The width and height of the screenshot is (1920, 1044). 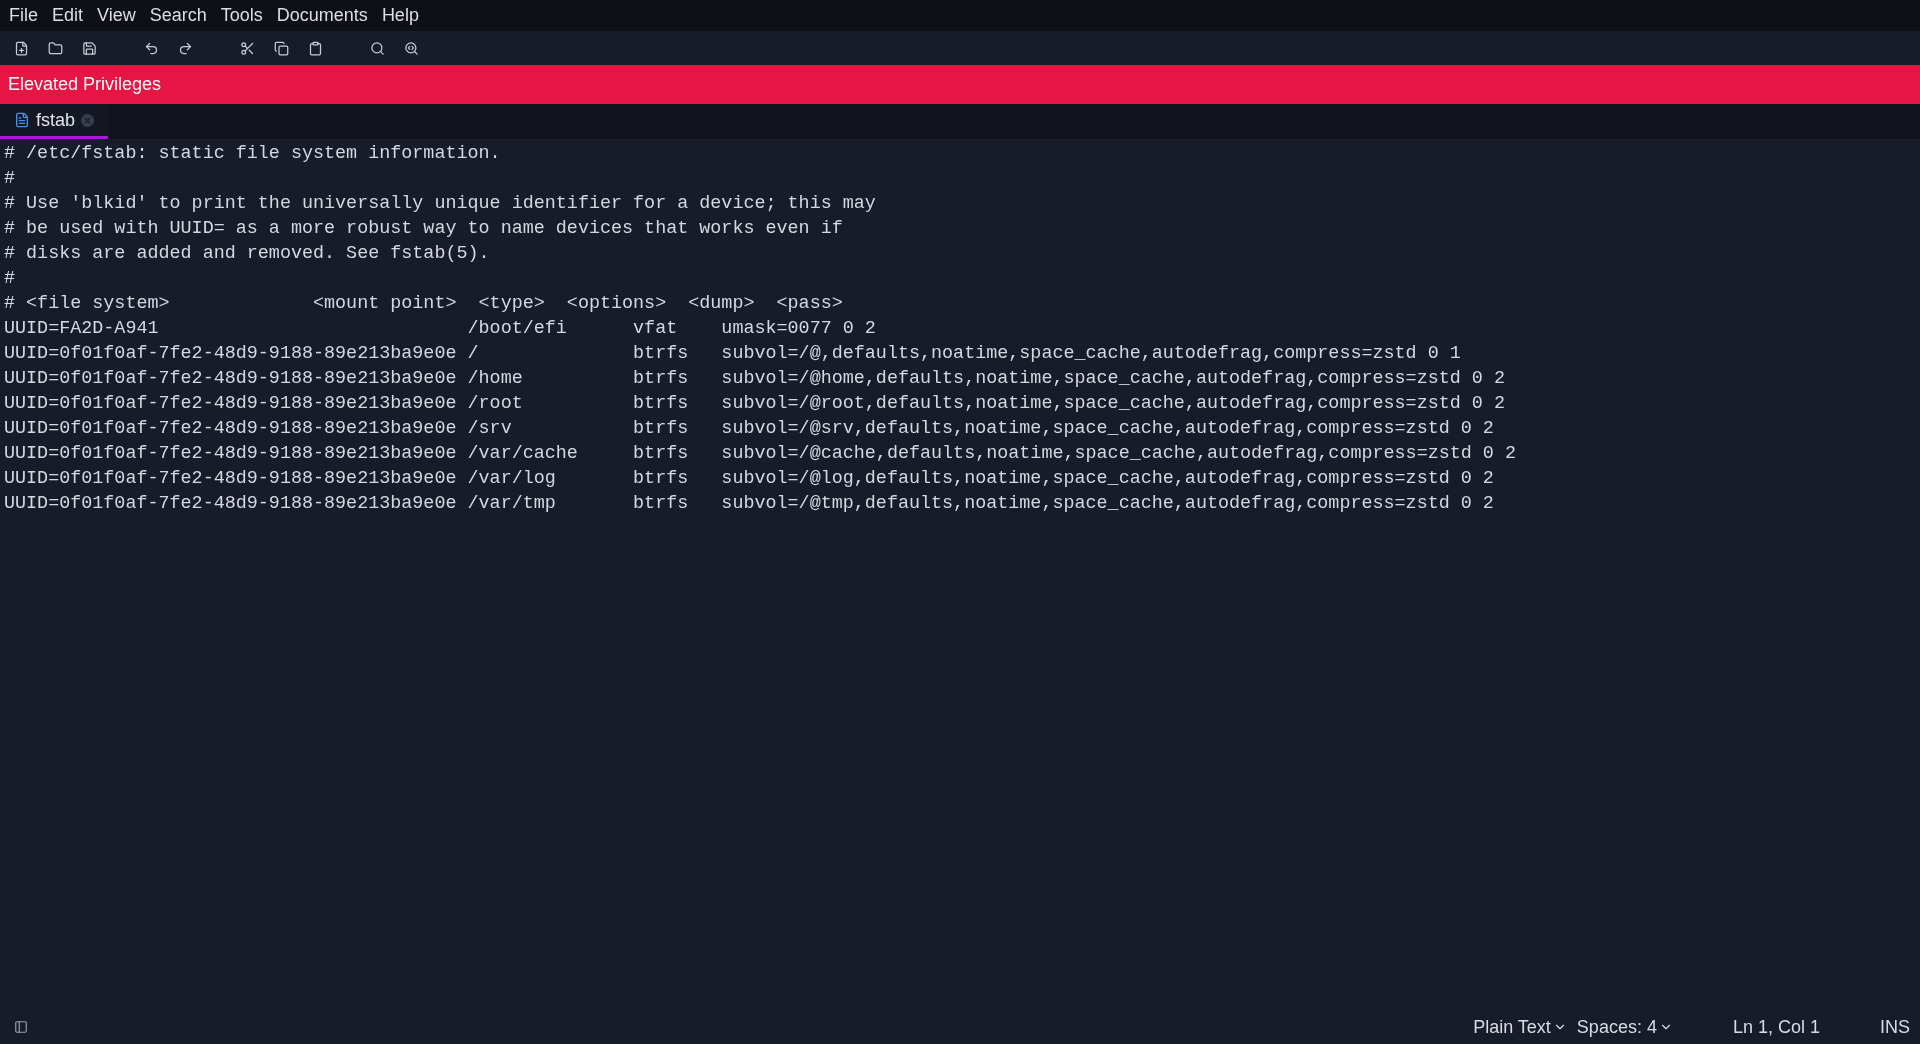 I want to click on language-dropdown: Plain Text, so click(x=1520, y=1027).